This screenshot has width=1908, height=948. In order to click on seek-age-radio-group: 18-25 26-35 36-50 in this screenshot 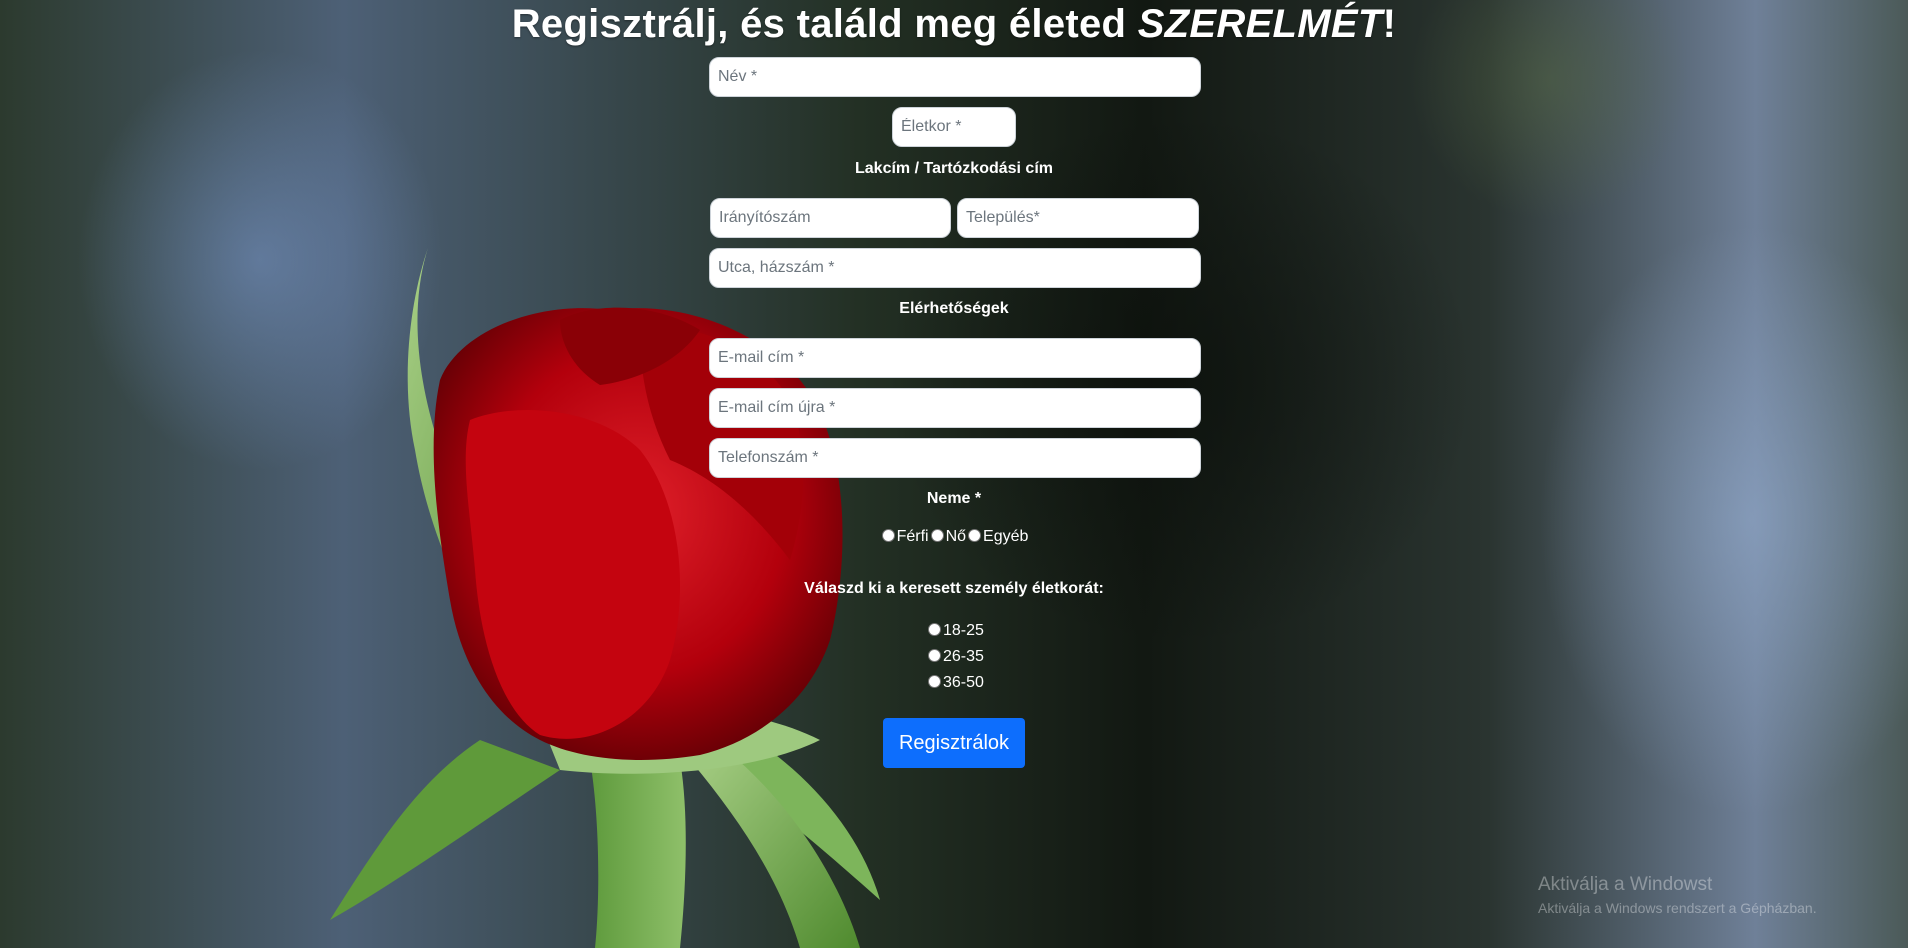, I will do `click(955, 657)`.